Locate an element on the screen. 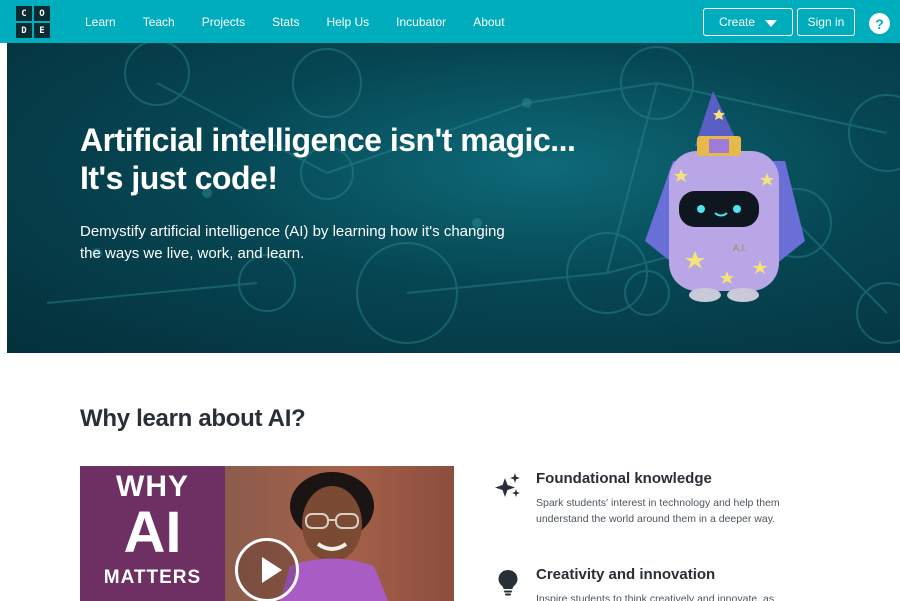  create-button-label: Create is located at coordinates (737, 22).